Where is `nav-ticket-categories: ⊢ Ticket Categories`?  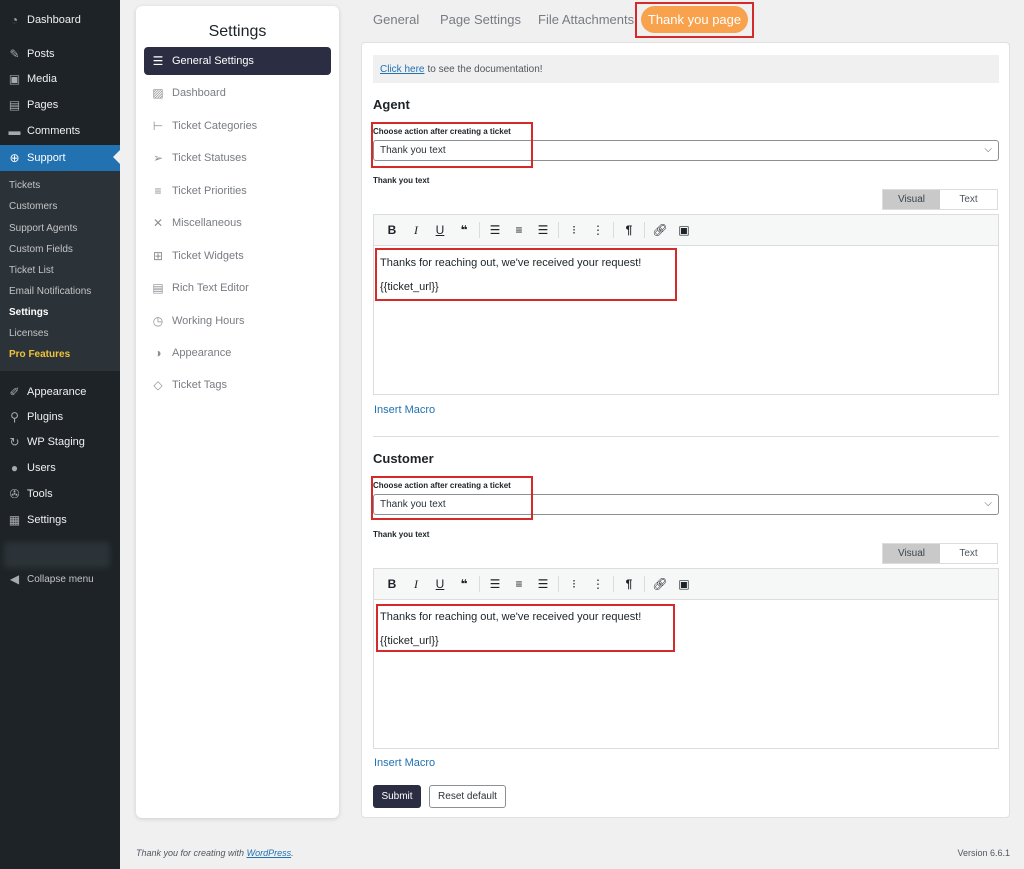
nav-ticket-categories: ⊢ Ticket Categories is located at coordinates (237, 126).